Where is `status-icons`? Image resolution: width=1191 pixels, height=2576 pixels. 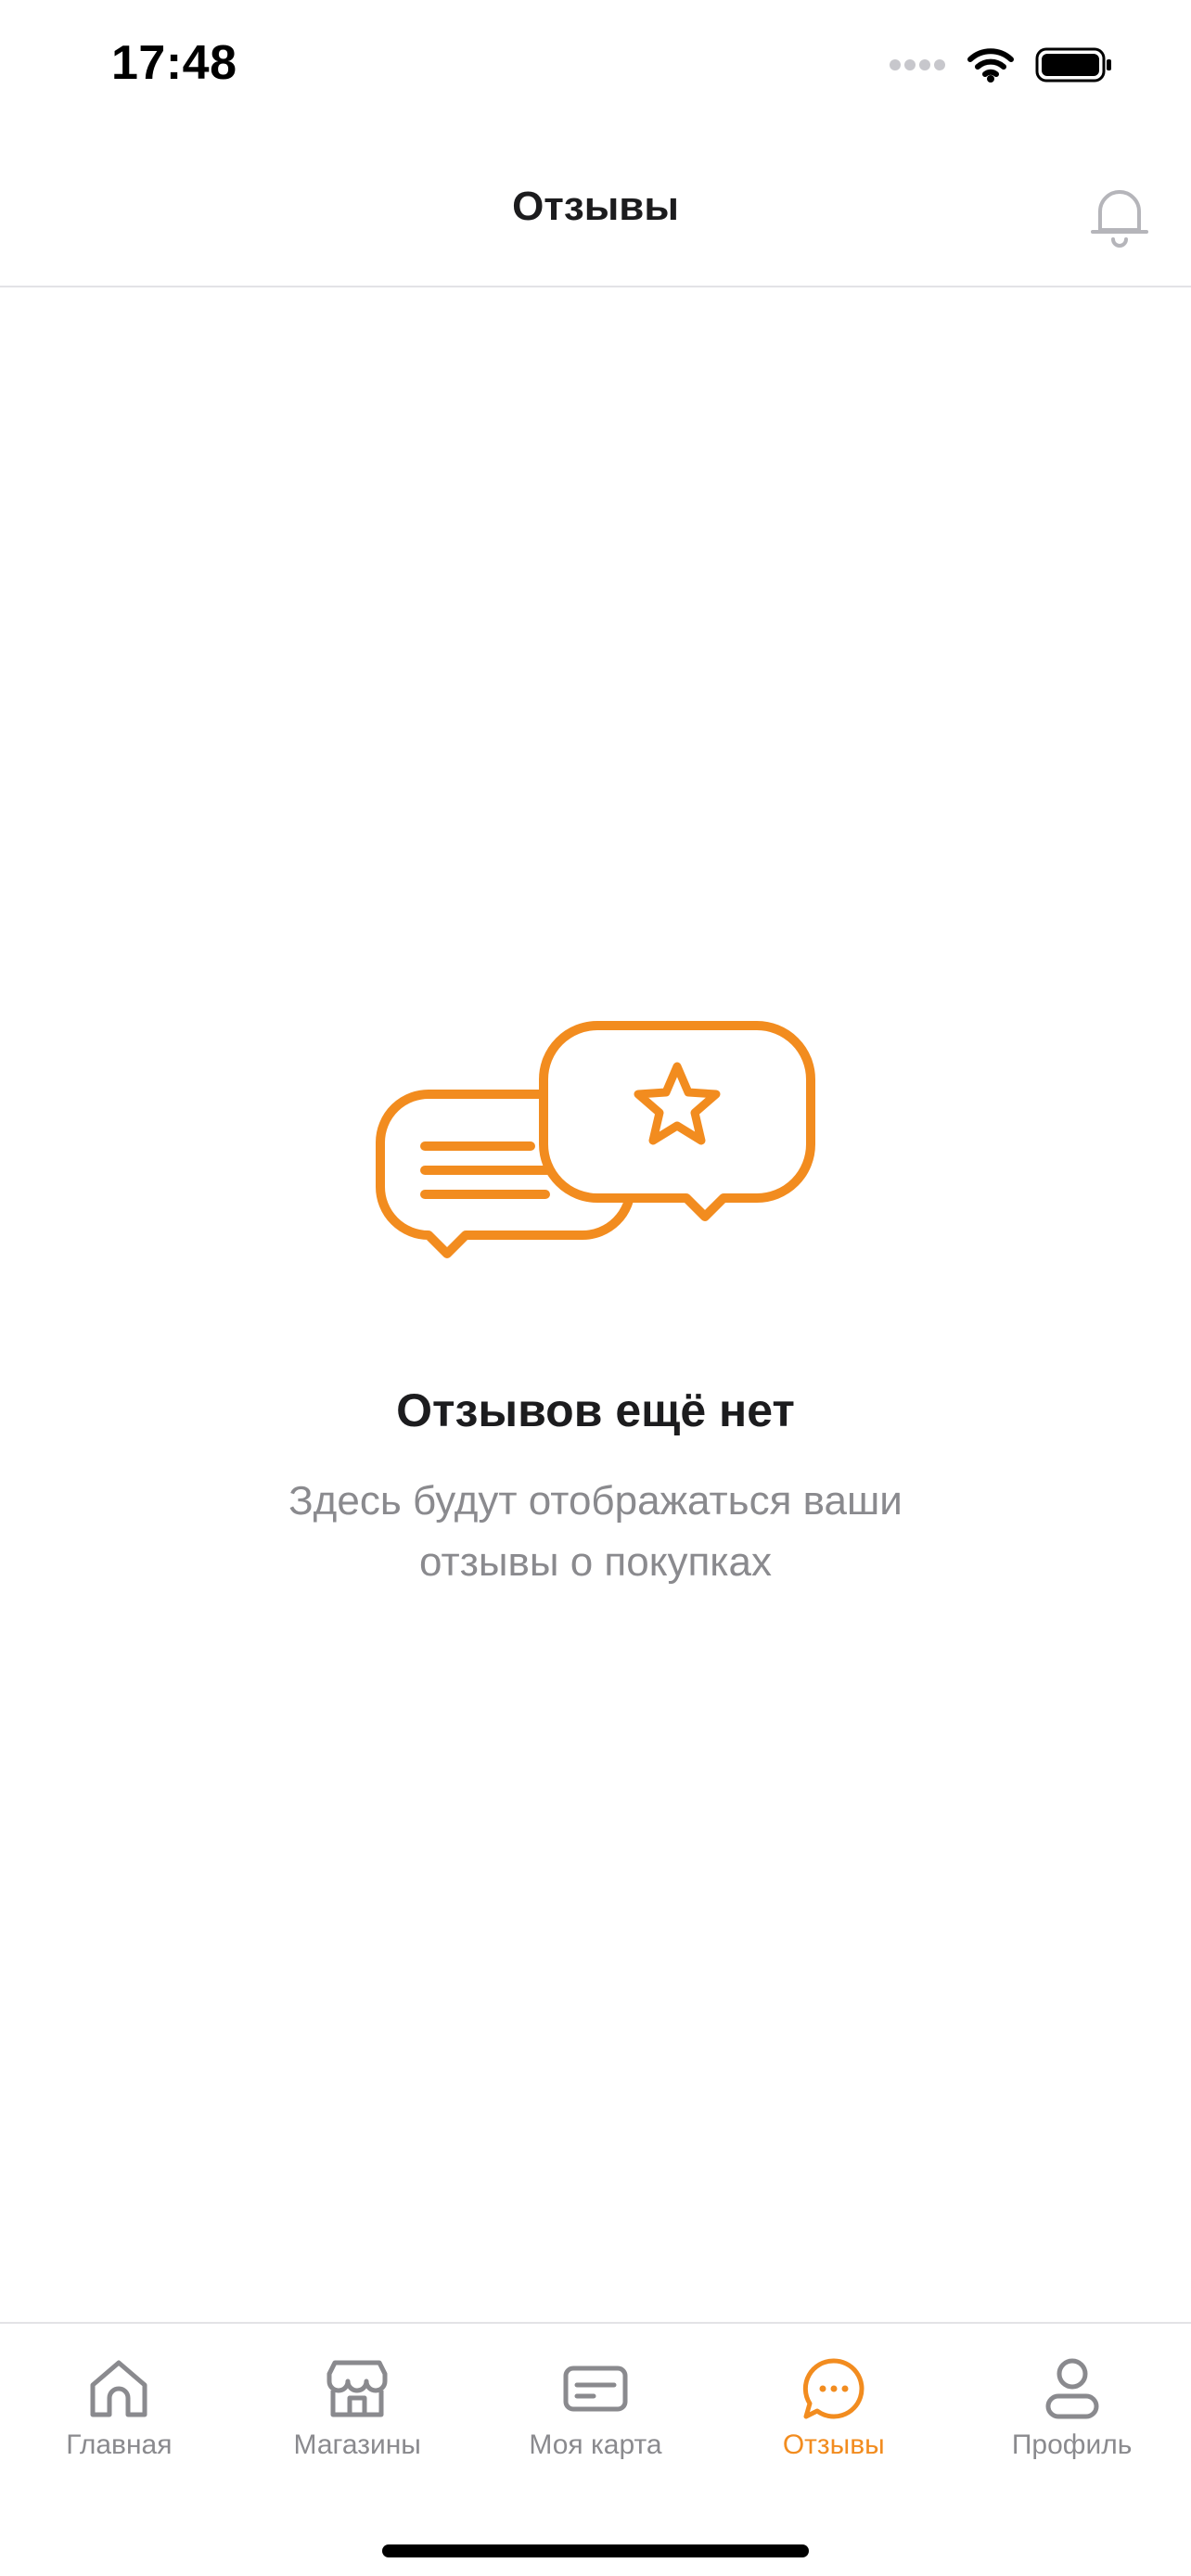 status-icons is located at coordinates (1001, 64).